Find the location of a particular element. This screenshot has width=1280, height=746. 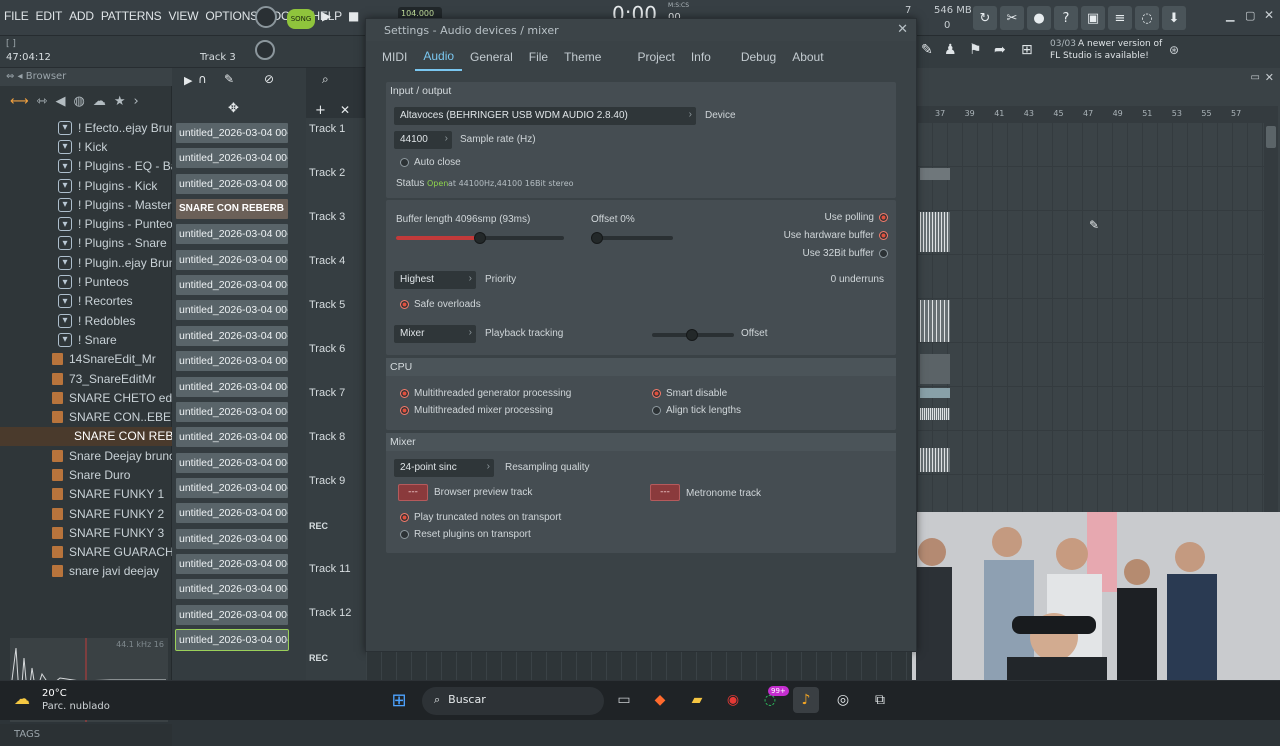

tab-info: Info is located at coordinates (701, 57).